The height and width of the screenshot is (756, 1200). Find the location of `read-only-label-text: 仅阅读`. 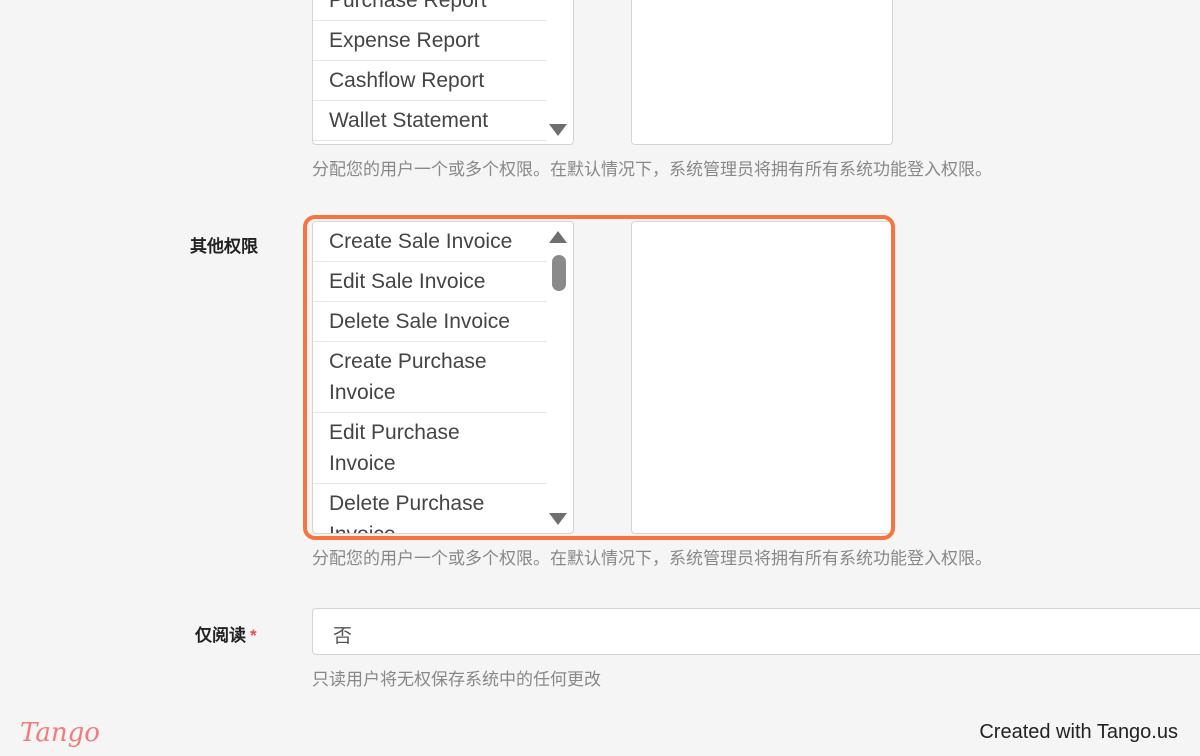

read-only-label-text: 仅阅读 is located at coordinates (220, 635).